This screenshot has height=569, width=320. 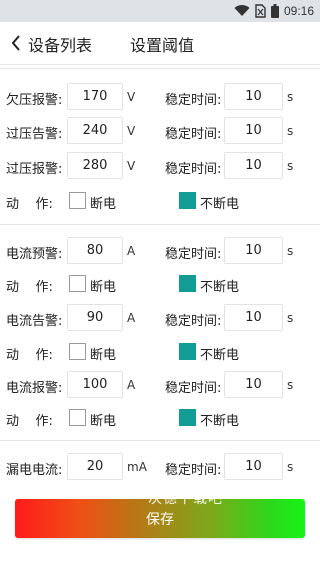 What do you see at coordinates (77, 283) in the screenshot?
I see `current-warning-power-off-checkbox` at bounding box center [77, 283].